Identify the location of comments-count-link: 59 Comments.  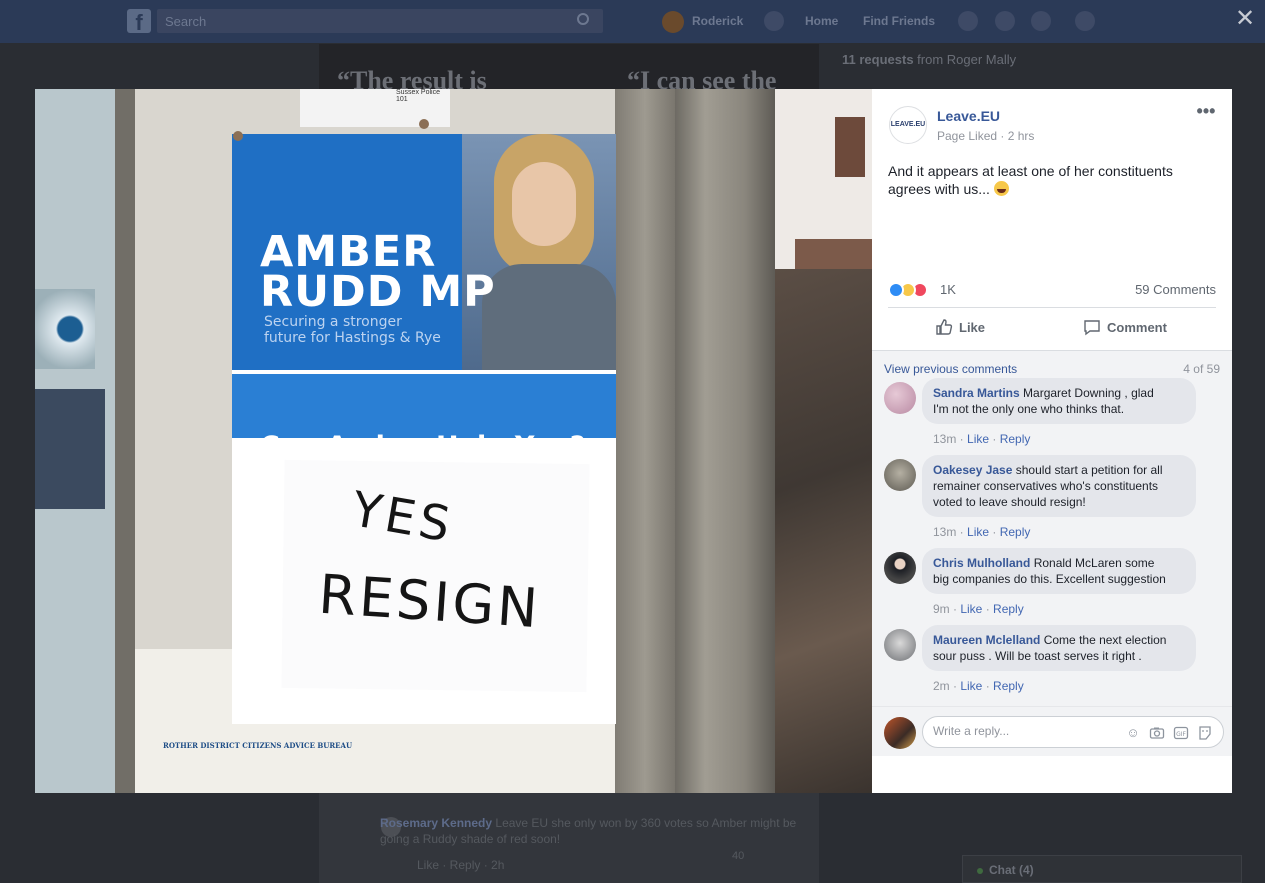
(1175, 289).